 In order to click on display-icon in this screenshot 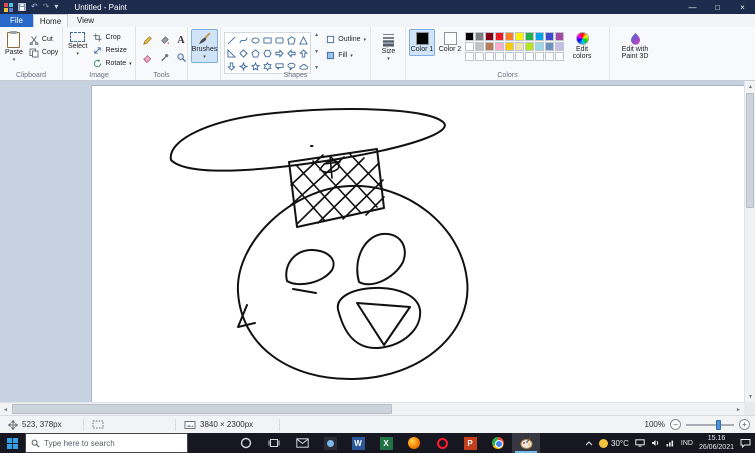, I will do `click(640, 443)`.